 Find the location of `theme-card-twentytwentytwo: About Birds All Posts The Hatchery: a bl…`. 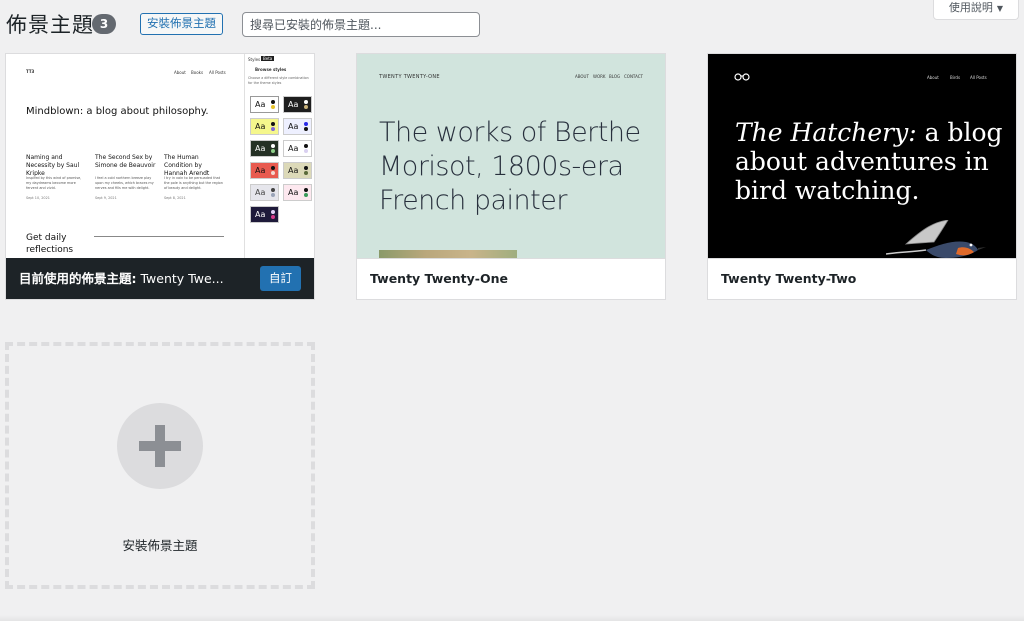

theme-card-twentytwentytwo: About Birds All Posts The Hatchery: a bl… is located at coordinates (862, 176).